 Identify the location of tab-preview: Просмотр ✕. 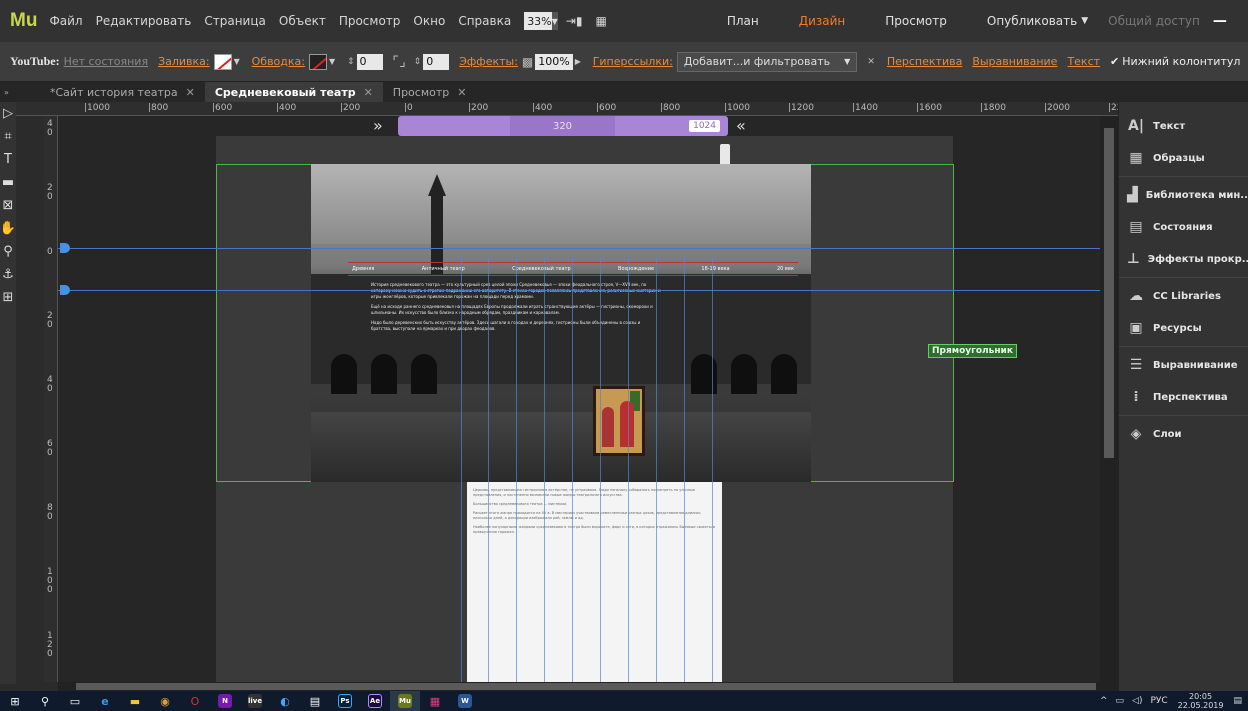
(430, 92).